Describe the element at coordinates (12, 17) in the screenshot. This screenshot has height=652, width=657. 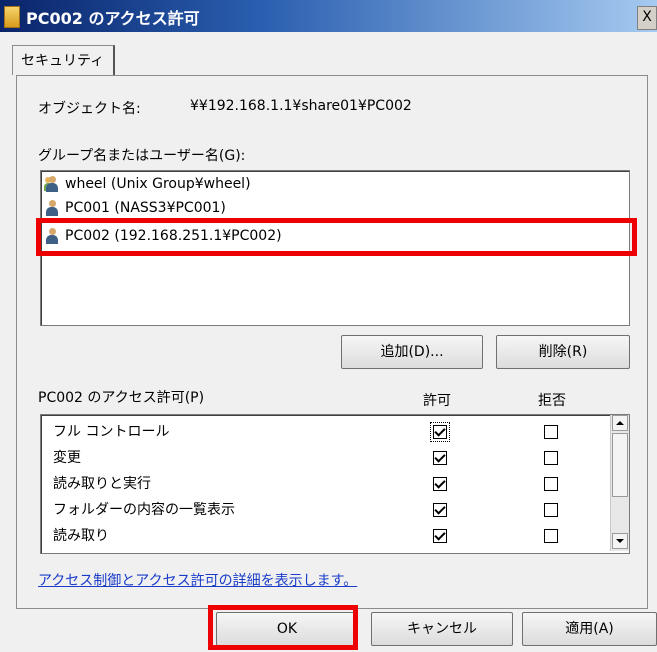
I see `folder-icon` at that location.